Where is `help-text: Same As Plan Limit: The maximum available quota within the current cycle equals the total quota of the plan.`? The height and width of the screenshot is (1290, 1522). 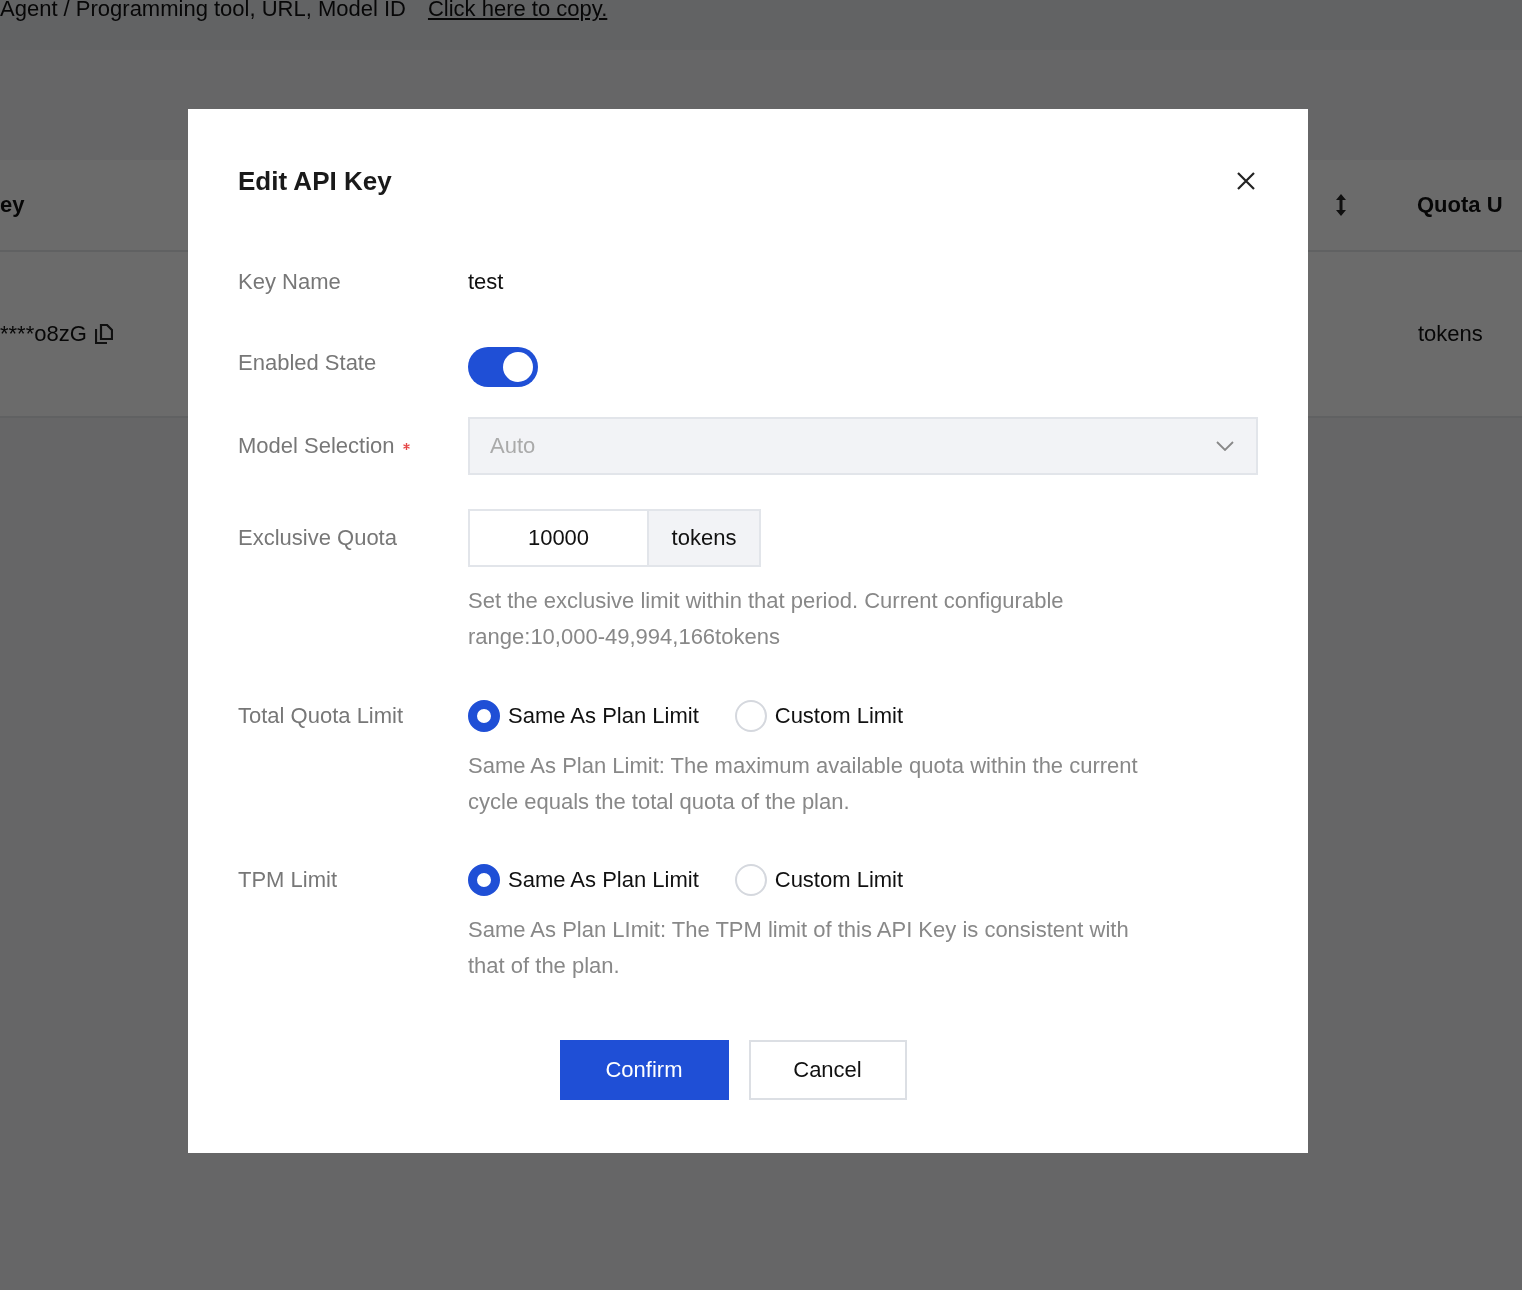 help-text: Same As Plan Limit: The maximum available quota within the current cycle equals the total quota of the plan. is located at coordinates (803, 784).